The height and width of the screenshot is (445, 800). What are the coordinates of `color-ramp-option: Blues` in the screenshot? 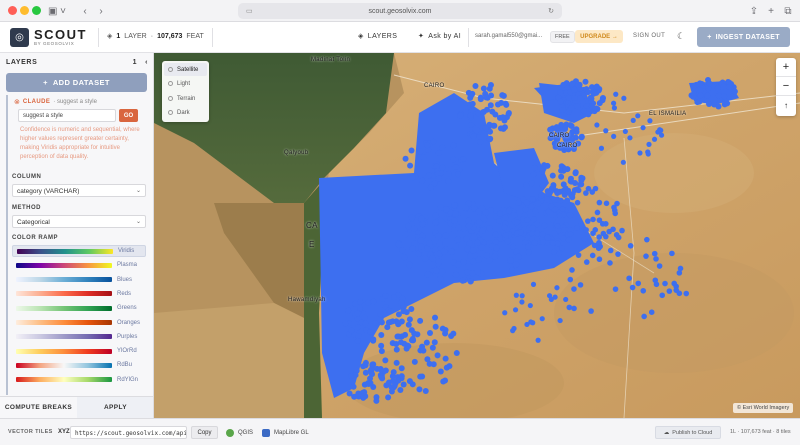 It's located at (79, 280).